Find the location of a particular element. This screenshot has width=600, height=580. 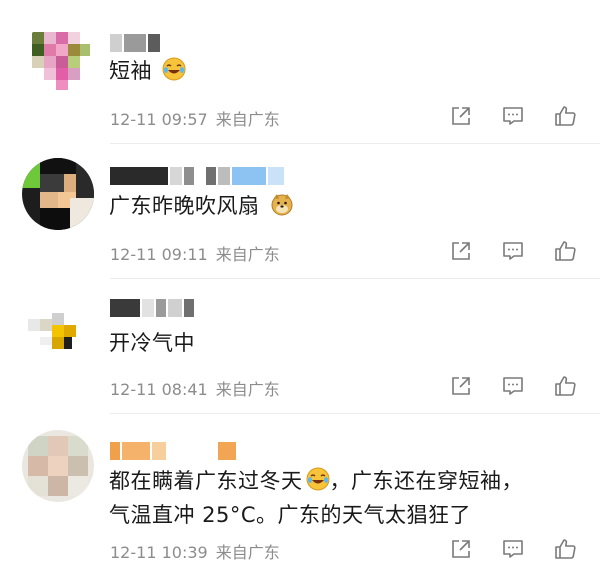

comment-meta: 12-11 09:11 来自广东 is located at coordinates (195, 253).